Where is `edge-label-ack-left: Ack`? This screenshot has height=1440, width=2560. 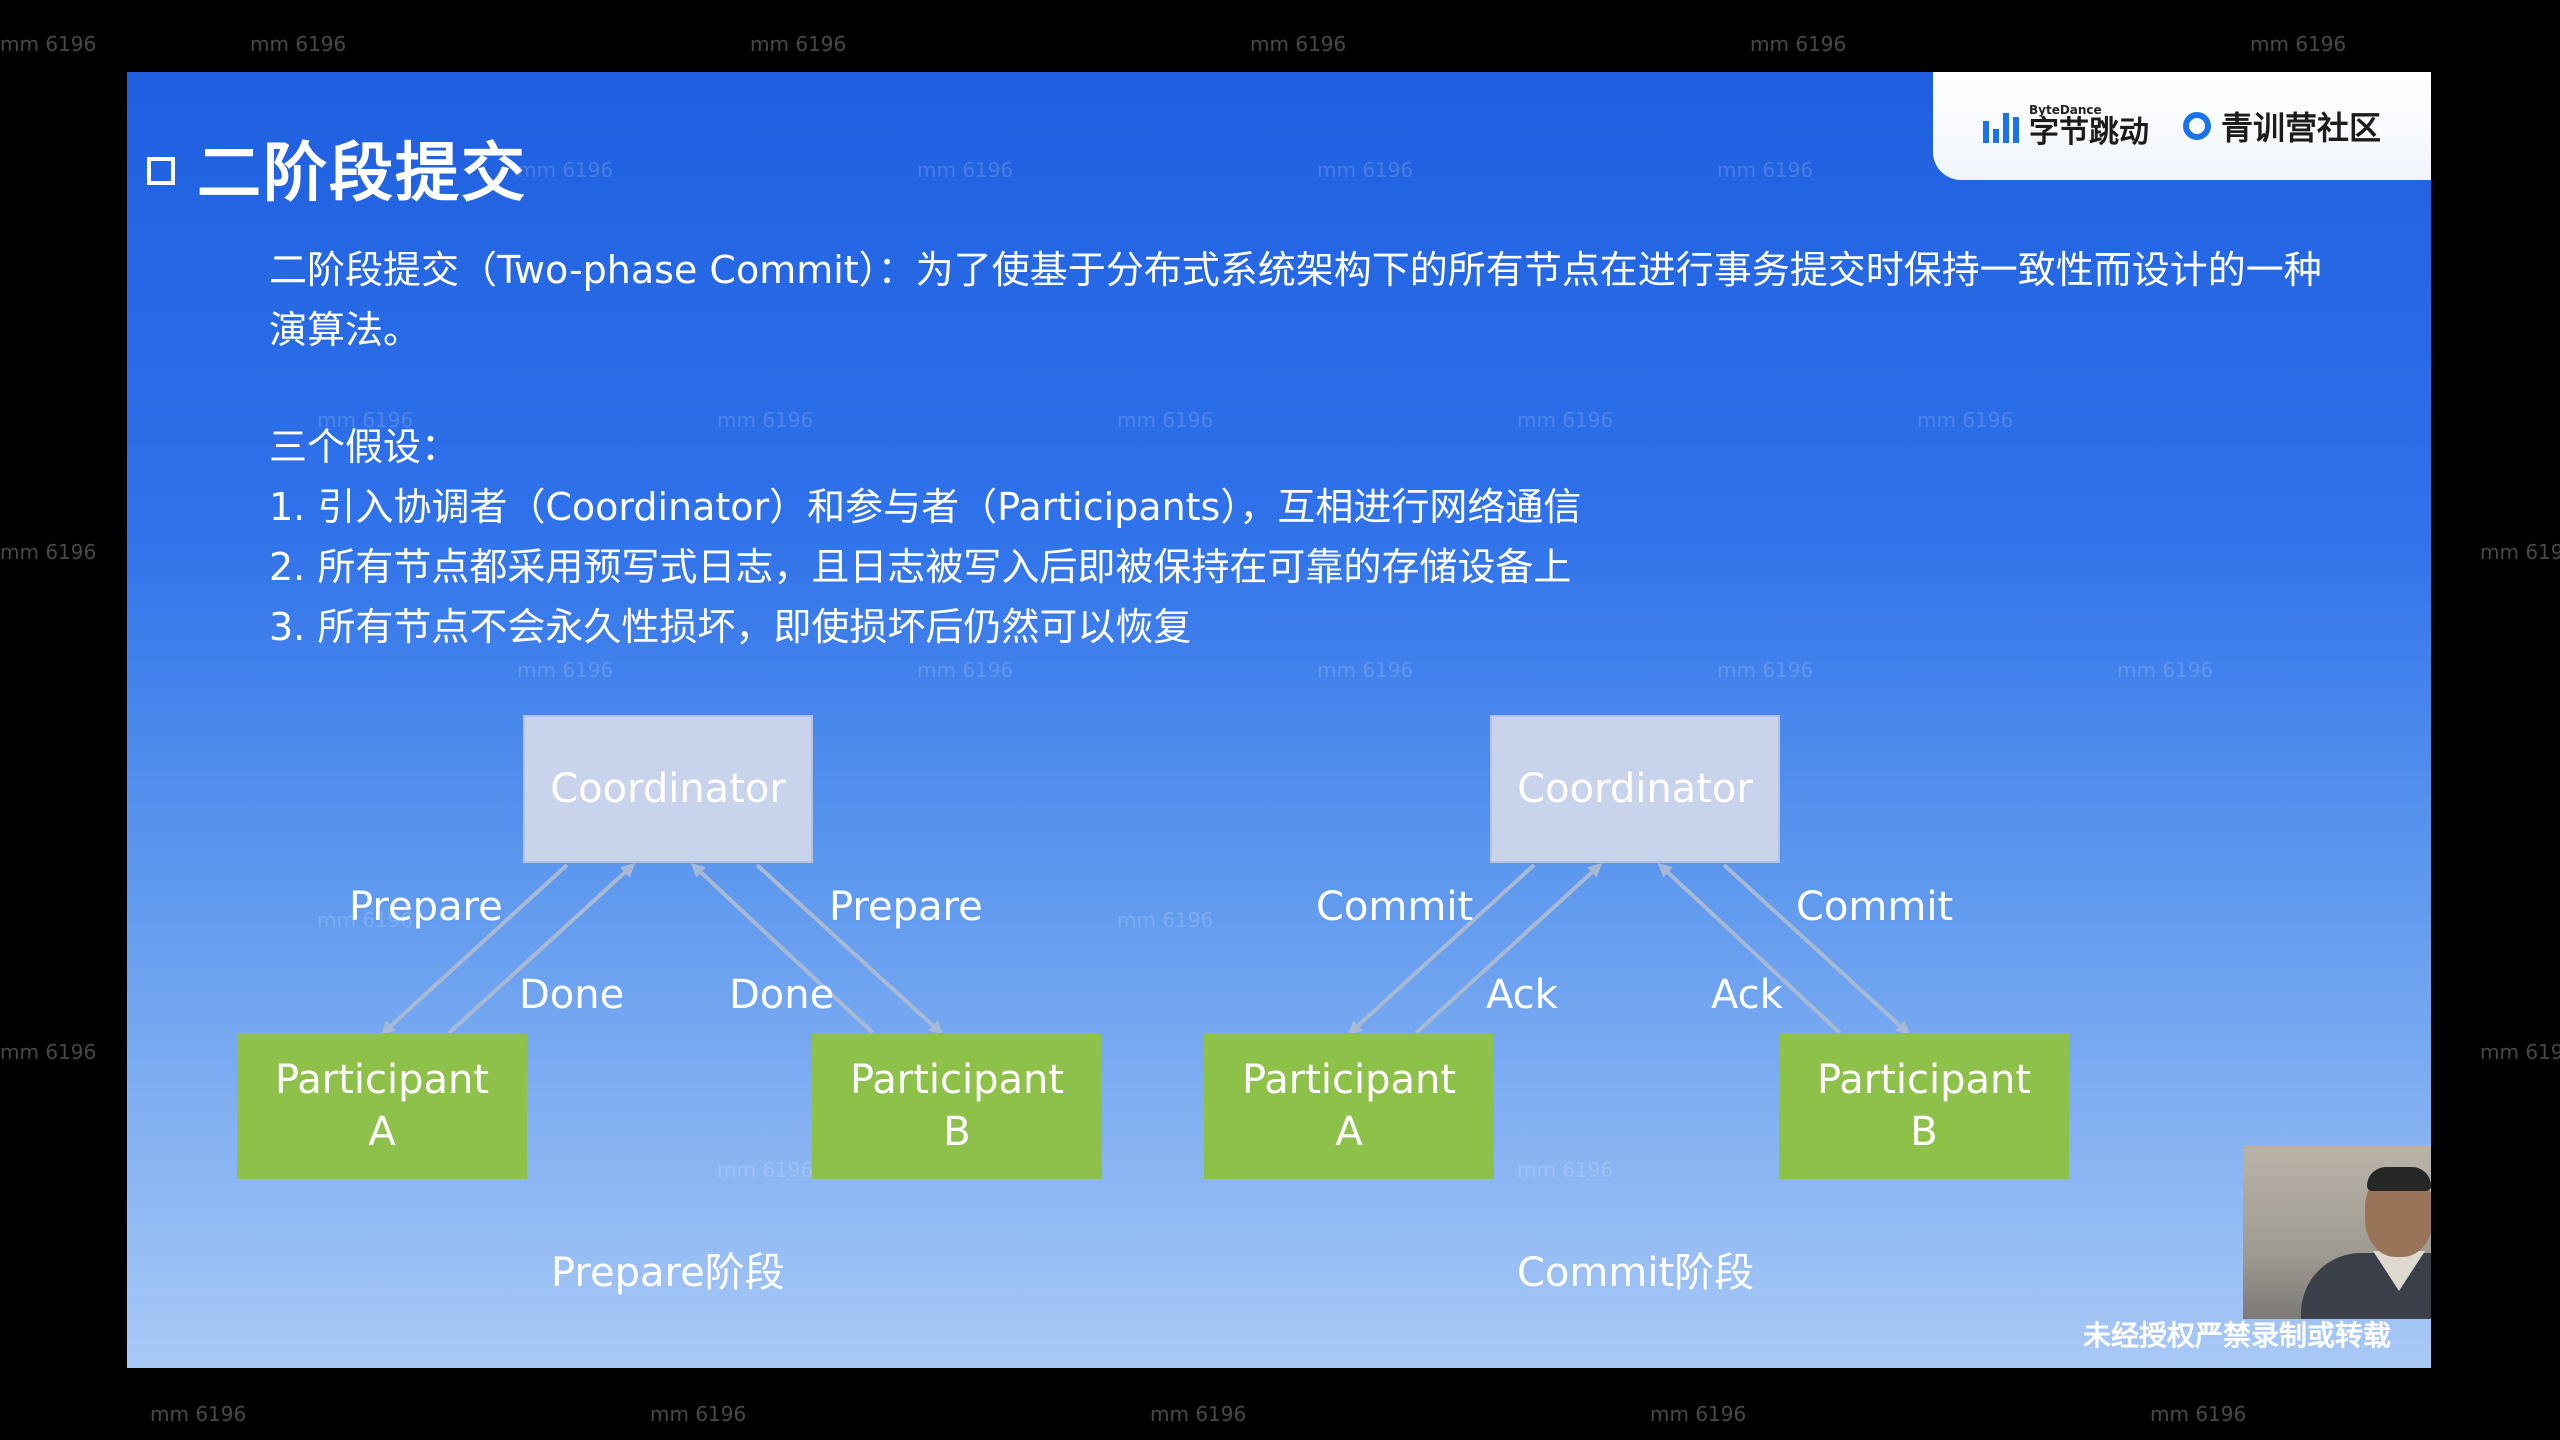
edge-label-ack-left: Ack is located at coordinates (1522, 995).